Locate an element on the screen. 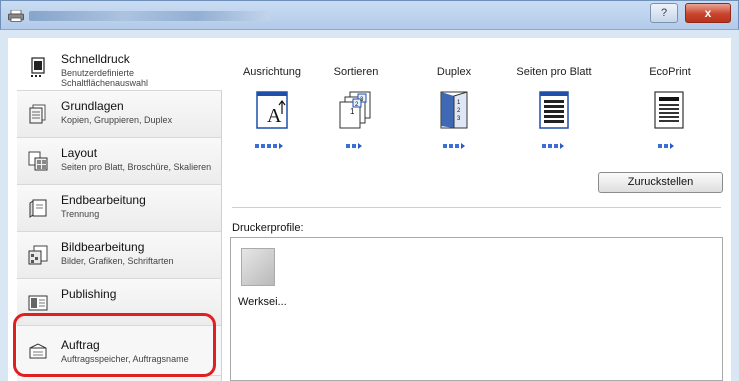  title-bar: ? x is located at coordinates (369, 15).